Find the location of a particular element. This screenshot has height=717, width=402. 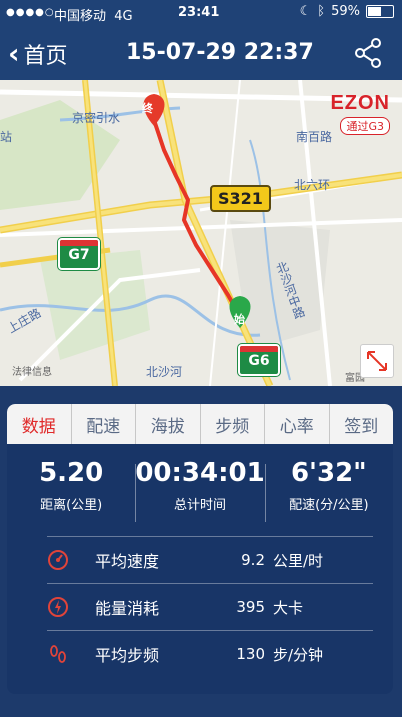

detail-row-energy: 能量消耗 395 大卡 is located at coordinates (210, 606).